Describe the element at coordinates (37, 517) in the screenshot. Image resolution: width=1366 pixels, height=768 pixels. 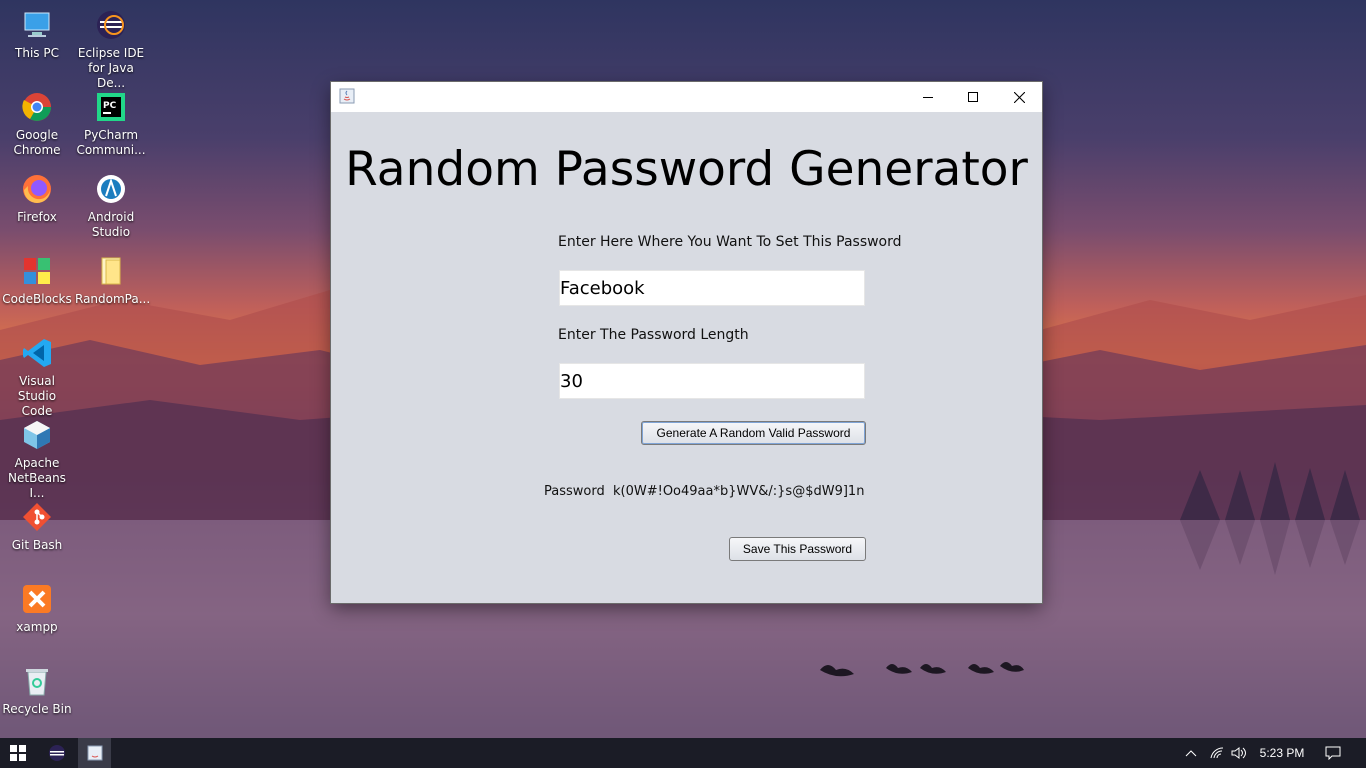
I see `git-bash-icon` at that location.